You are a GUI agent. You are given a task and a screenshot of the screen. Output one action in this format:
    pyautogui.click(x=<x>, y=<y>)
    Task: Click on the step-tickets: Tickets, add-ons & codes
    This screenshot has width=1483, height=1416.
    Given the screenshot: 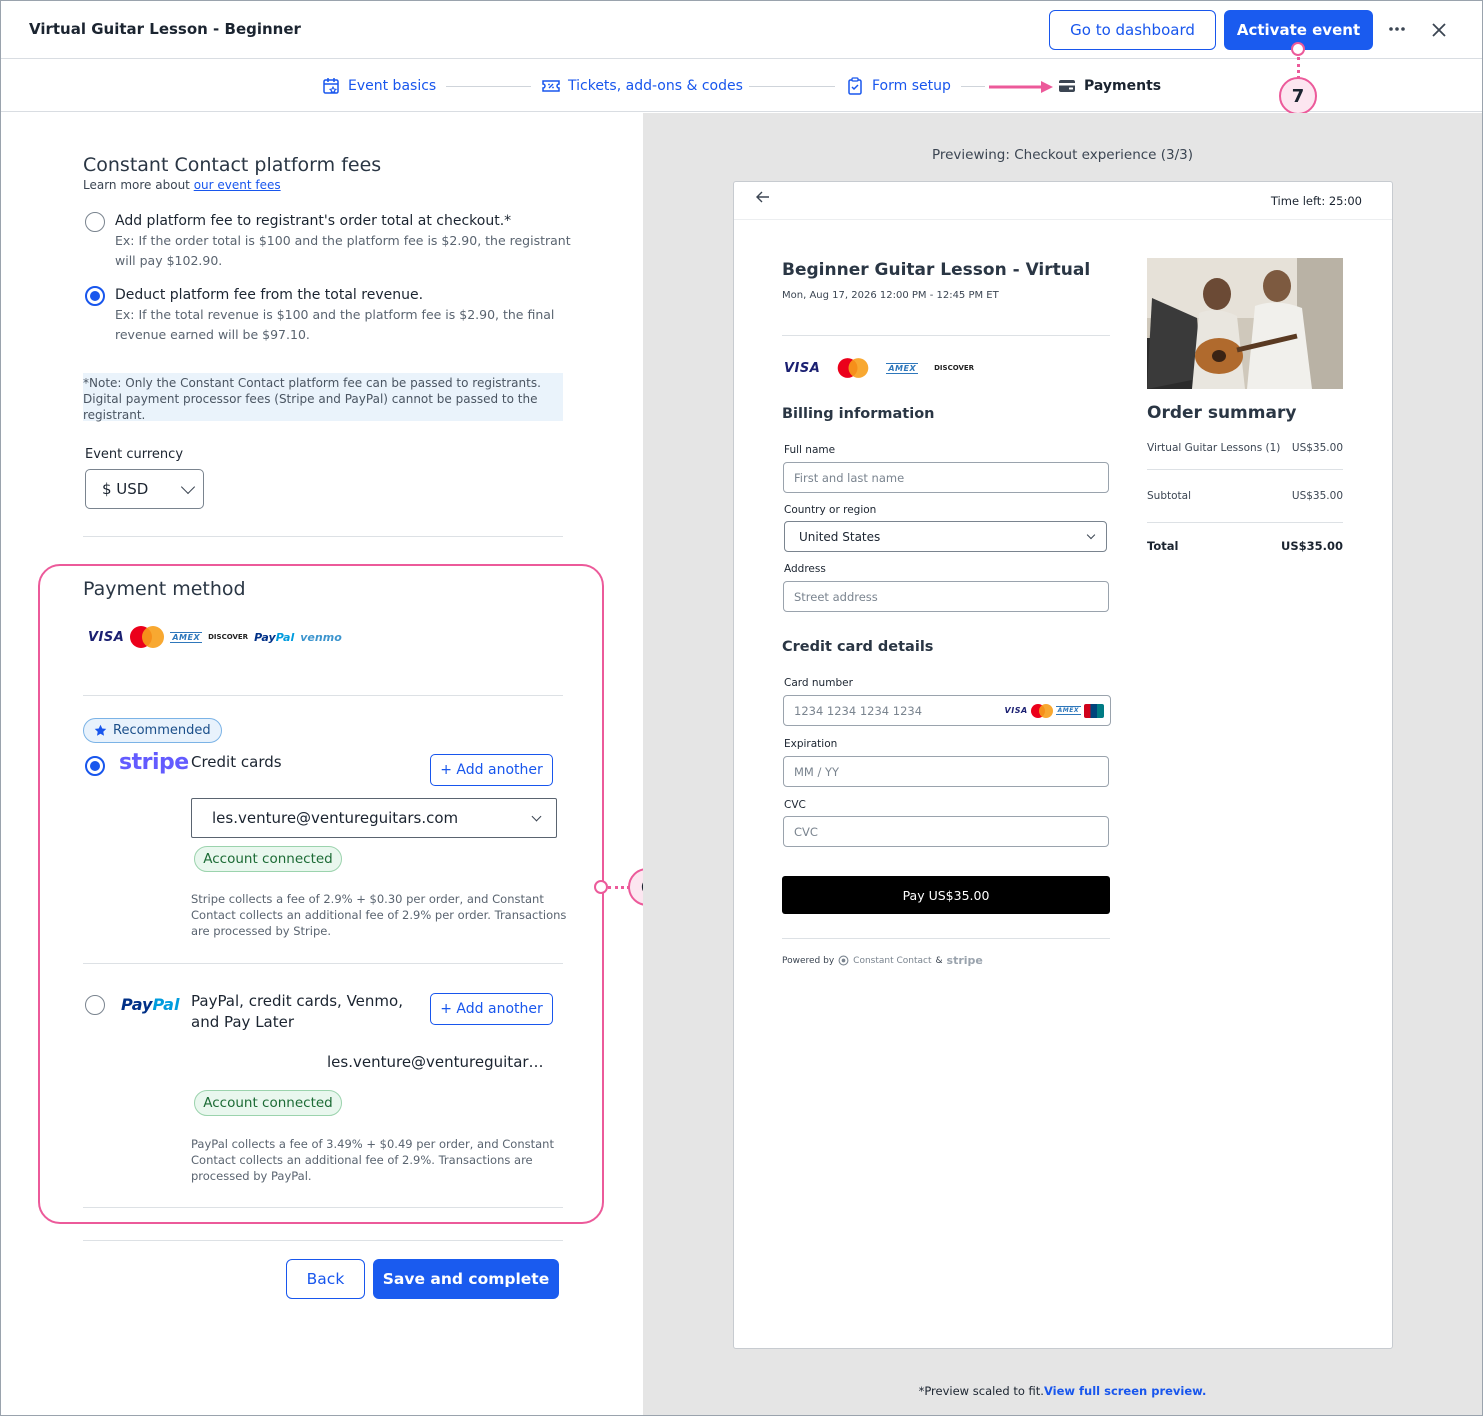 What is the action you would take?
    pyautogui.click(x=642, y=86)
    